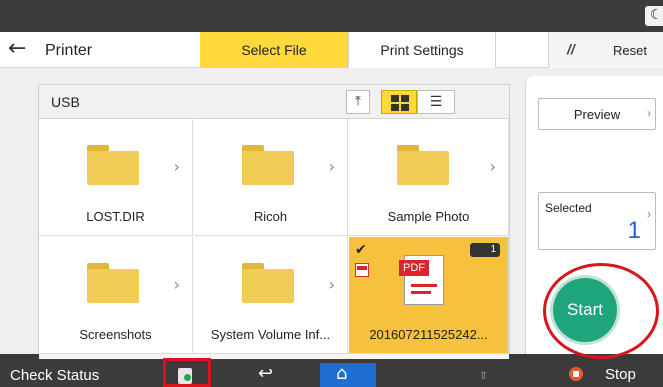 The image size is (663, 387). Describe the element at coordinates (576, 374) in the screenshot. I see `stop-icon` at that location.